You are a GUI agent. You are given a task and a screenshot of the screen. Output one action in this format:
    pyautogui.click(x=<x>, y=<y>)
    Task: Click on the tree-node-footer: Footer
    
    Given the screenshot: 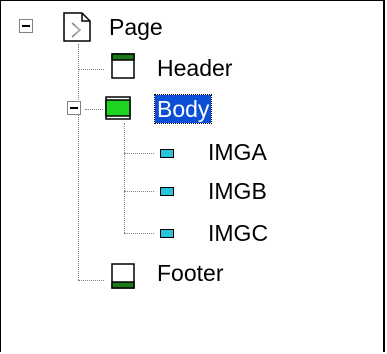 What is the action you would take?
    pyautogui.click(x=190, y=273)
    